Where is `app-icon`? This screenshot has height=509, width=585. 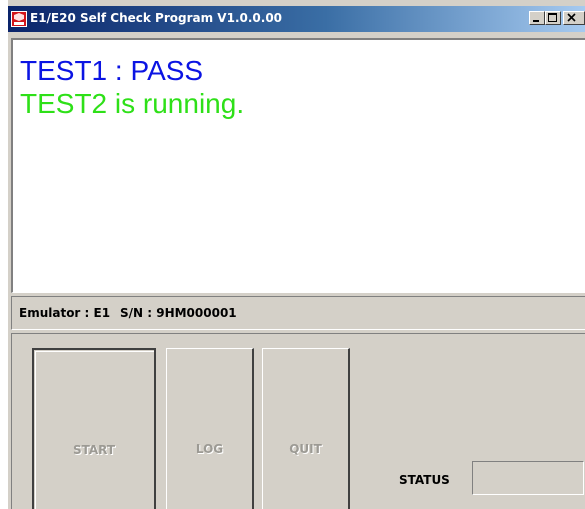 app-icon is located at coordinates (19, 19).